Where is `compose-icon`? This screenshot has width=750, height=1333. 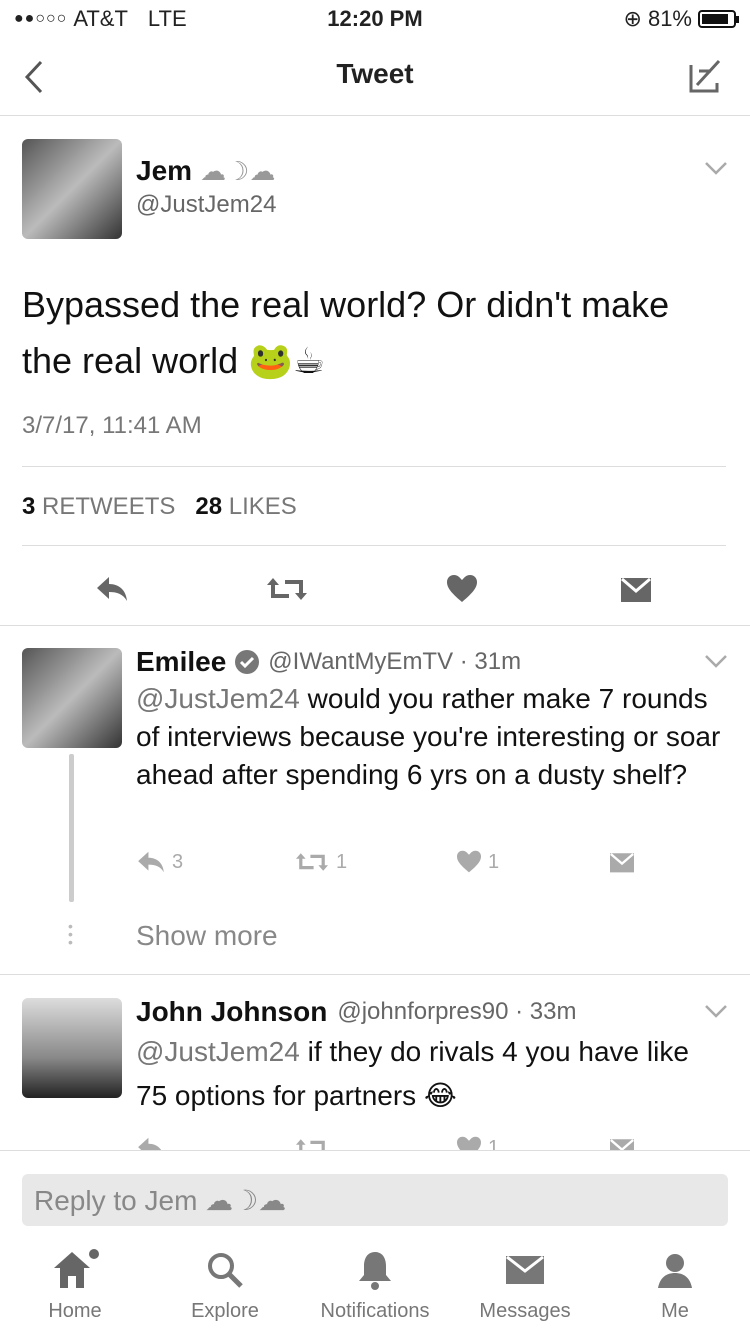
compose-icon is located at coordinates (705, 76).